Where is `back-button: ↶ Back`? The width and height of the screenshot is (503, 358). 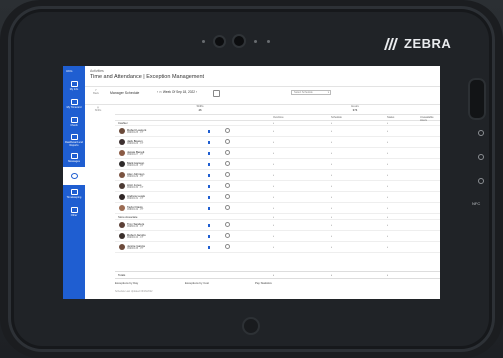
back-button: ↶ Back is located at coordinates (96, 92).